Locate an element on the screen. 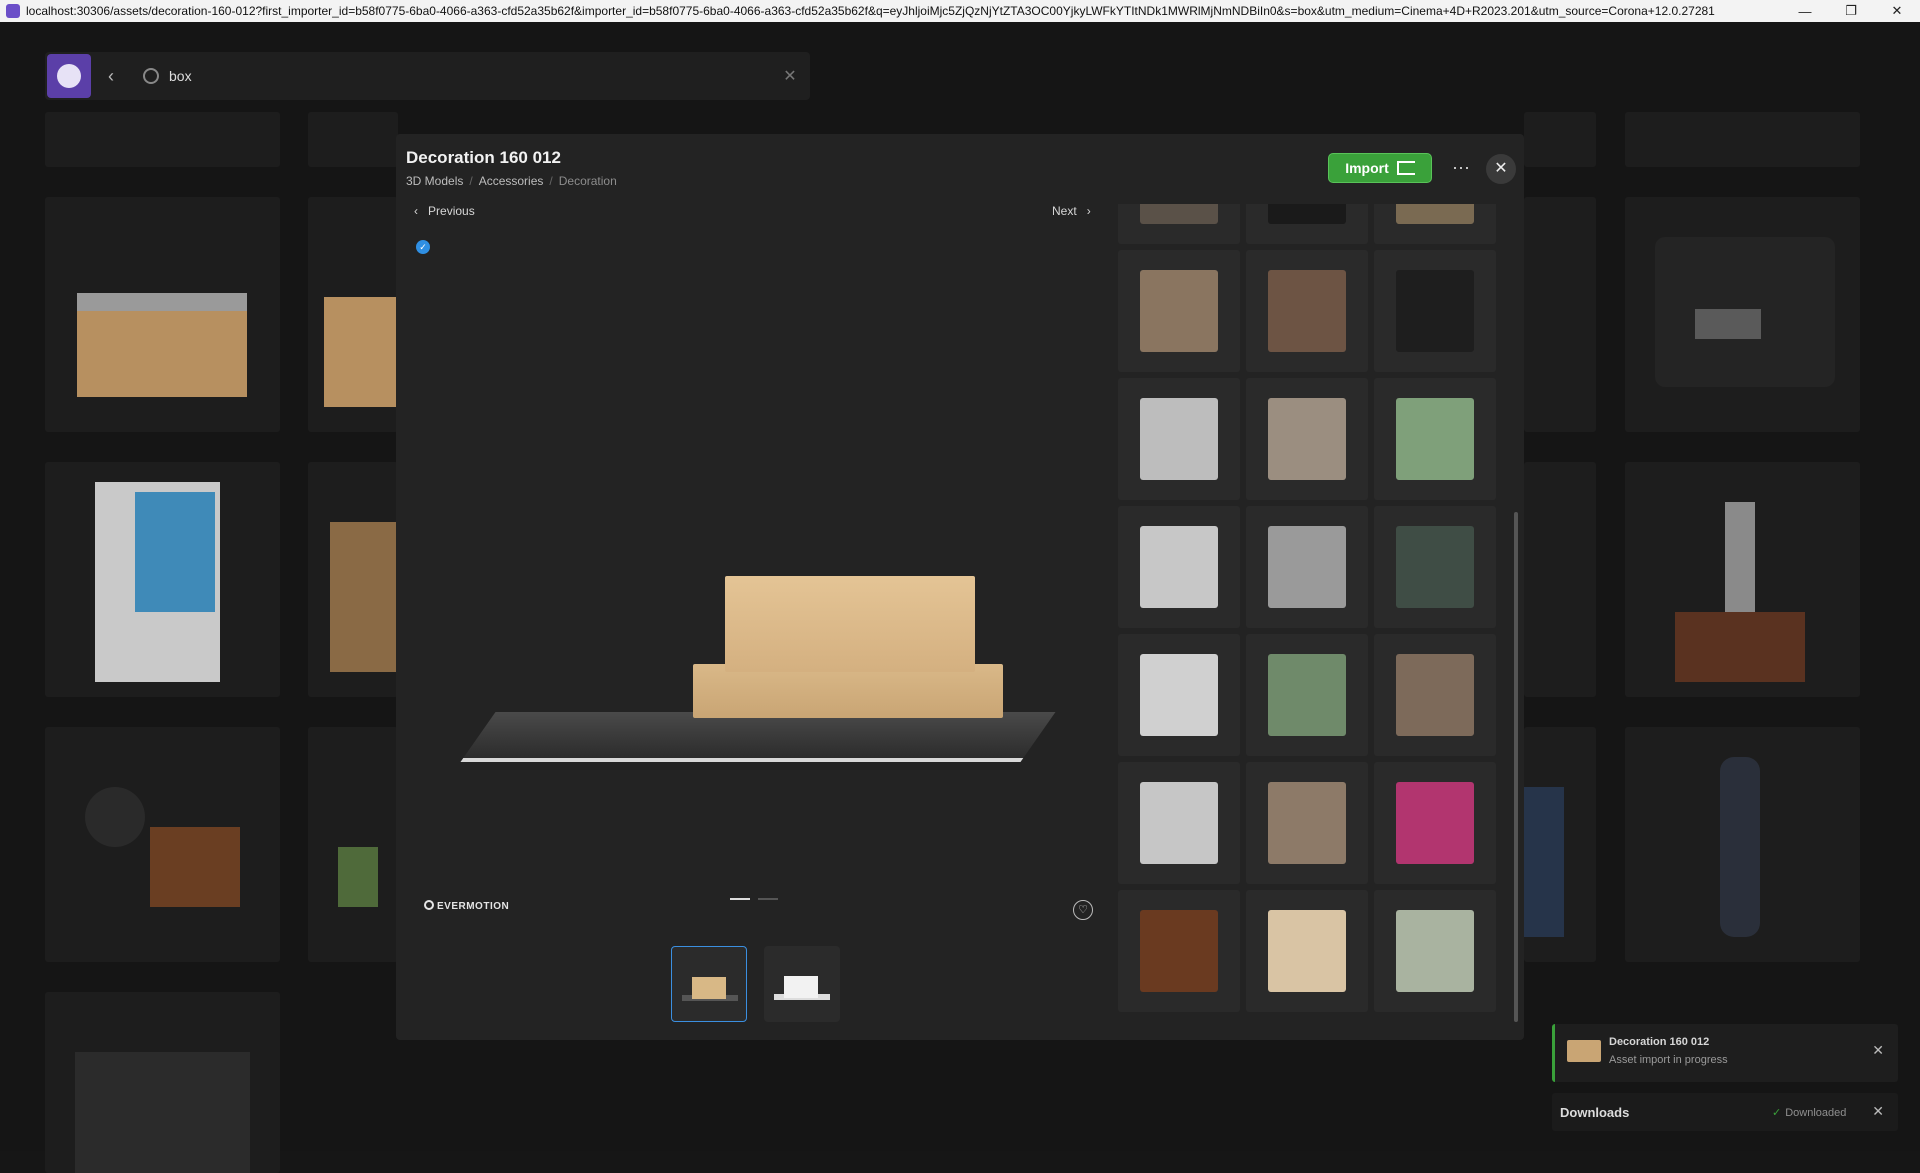 This screenshot has height=1173, width=1920. minimize-button: — is located at coordinates (1805, 11).